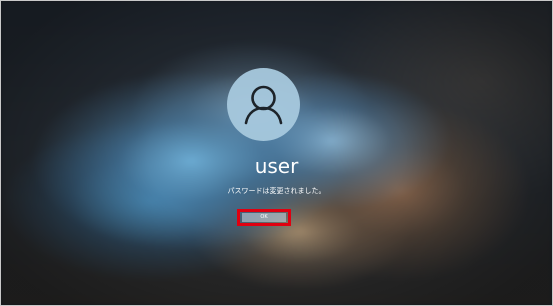 The image size is (553, 306). I want to click on ok-highlight-box, so click(264, 217).